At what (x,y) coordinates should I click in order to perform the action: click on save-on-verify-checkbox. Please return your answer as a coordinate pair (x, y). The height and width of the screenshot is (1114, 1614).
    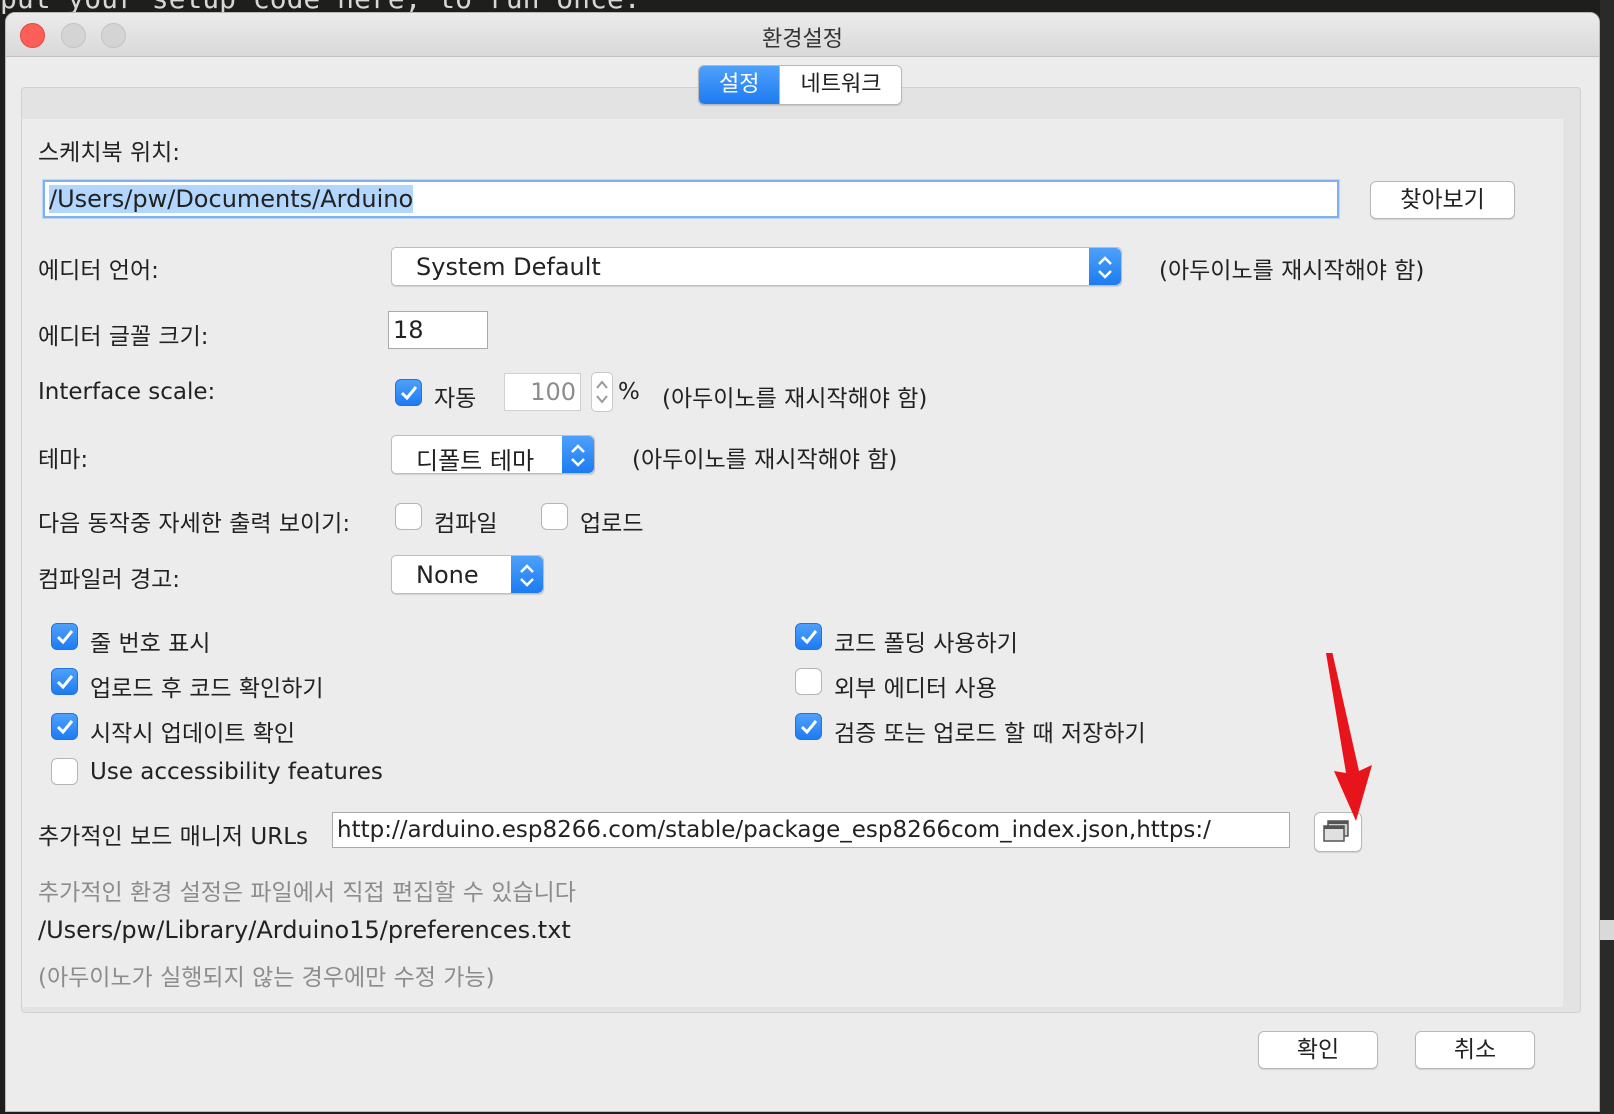
    Looking at the image, I should click on (808, 726).